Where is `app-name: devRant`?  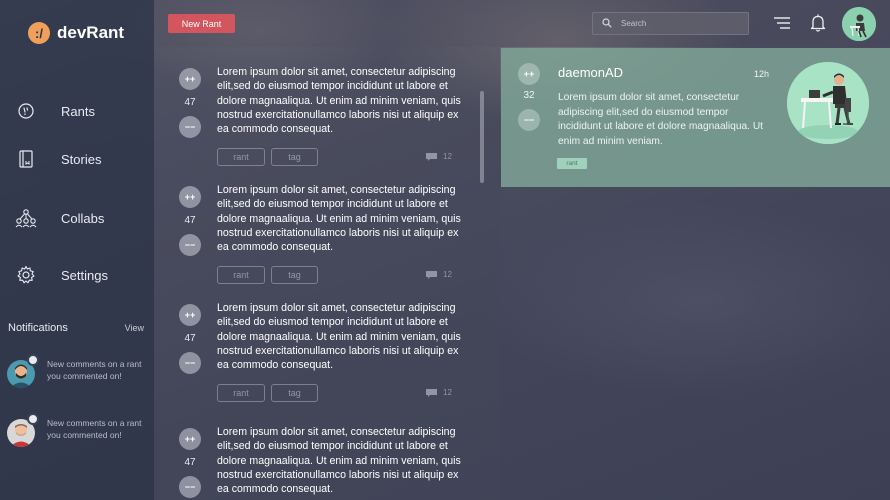 app-name: devRant is located at coordinates (91, 32).